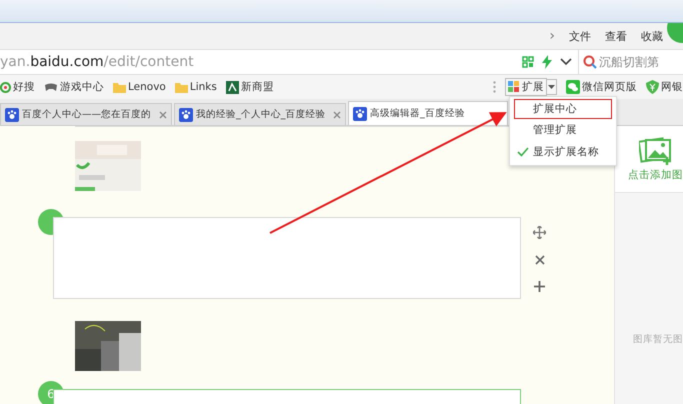 This screenshot has height=404, width=683. What do you see at coordinates (563, 130) in the screenshot?
I see `menu-item: 管理扩展` at bounding box center [563, 130].